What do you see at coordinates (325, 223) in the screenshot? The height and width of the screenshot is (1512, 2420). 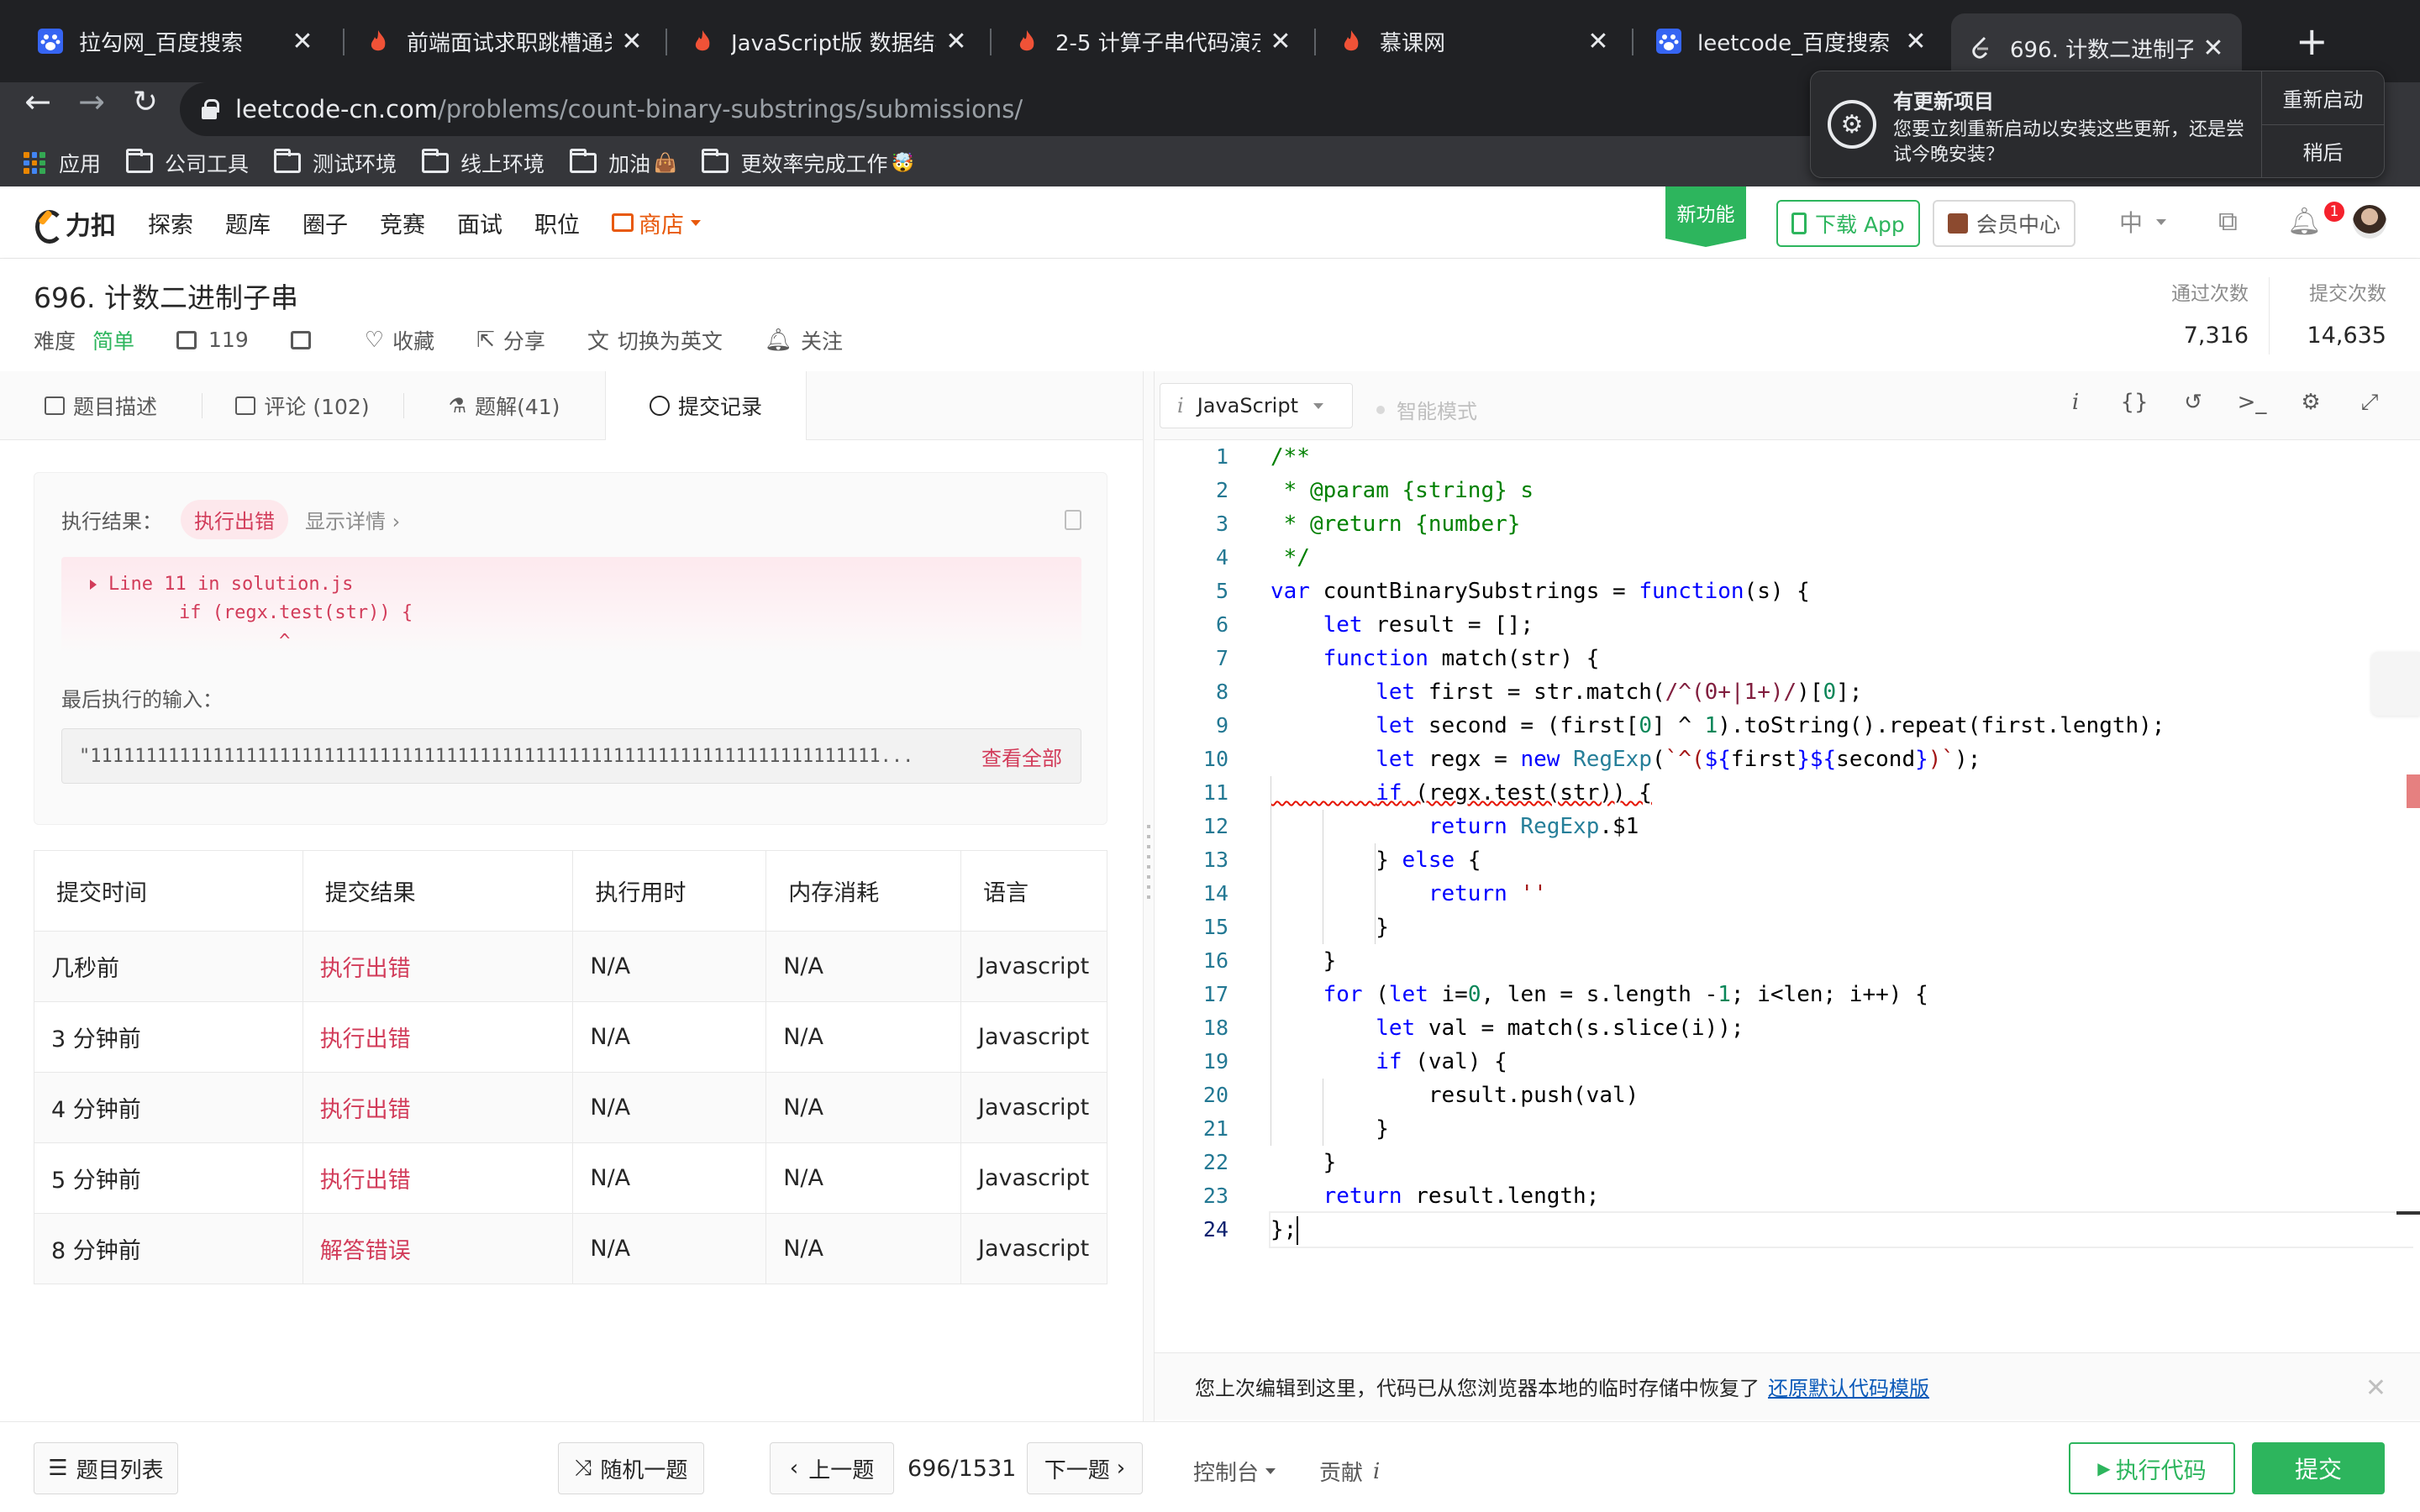 I see `nav-item-circle: 圈子` at bounding box center [325, 223].